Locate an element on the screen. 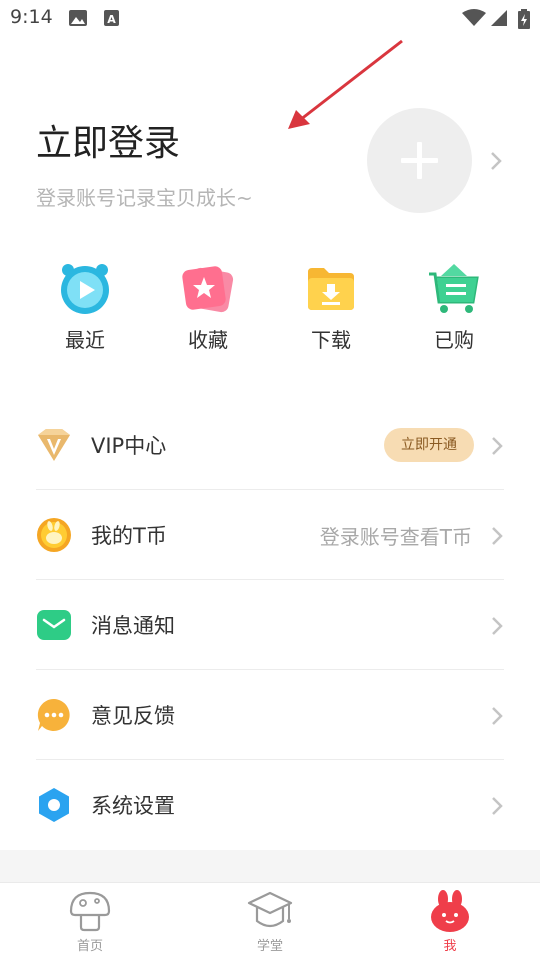 The width and height of the screenshot is (540, 960). cellular-signal-icon is located at coordinates (499, 18).